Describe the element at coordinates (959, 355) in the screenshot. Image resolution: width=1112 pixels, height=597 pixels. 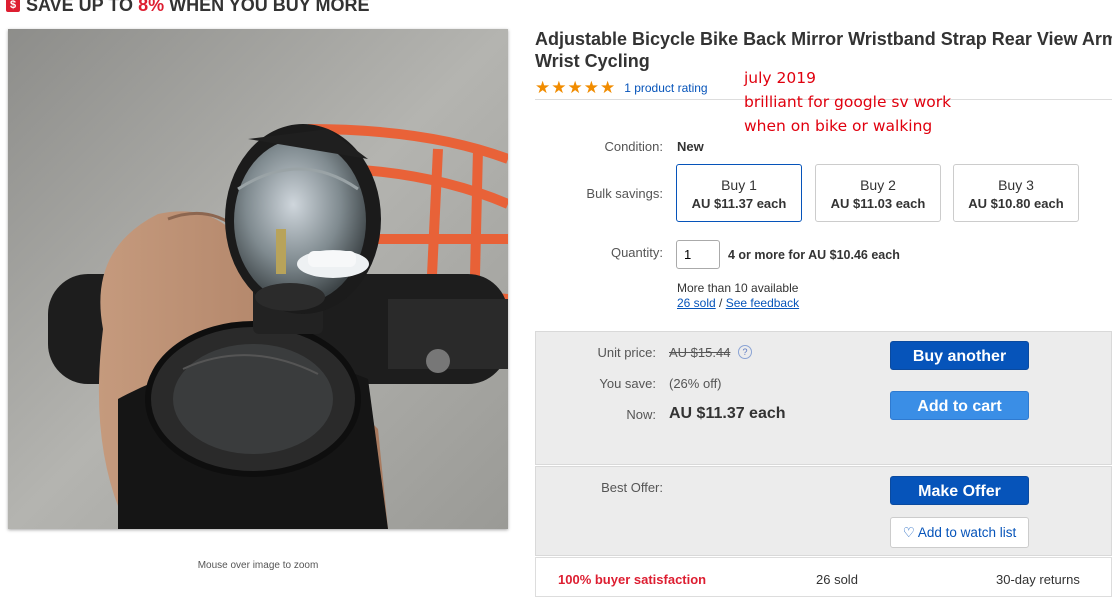
I see `buy-another-button: Buy another` at that location.